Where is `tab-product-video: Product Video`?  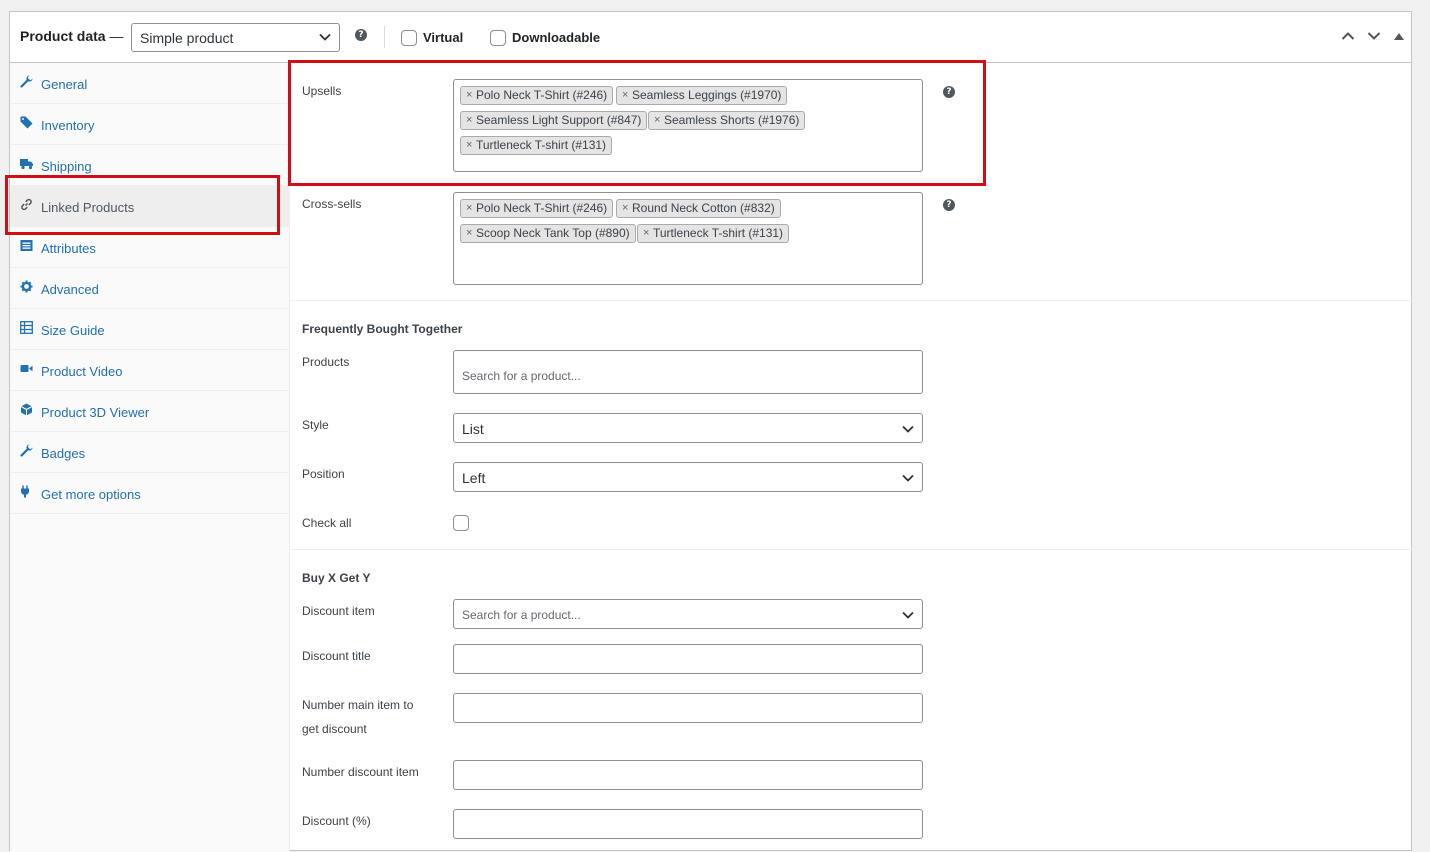 tab-product-video: Product Video is located at coordinates (149, 370).